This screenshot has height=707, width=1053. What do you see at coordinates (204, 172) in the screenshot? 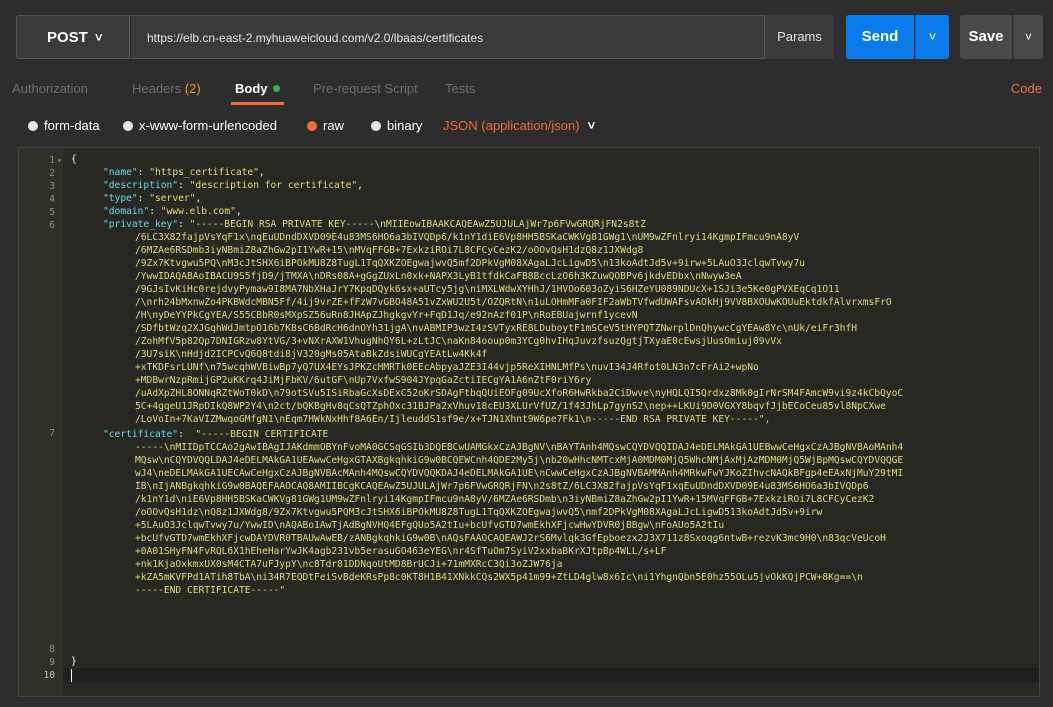
I see `json-value: "https_certificate"` at bounding box center [204, 172].